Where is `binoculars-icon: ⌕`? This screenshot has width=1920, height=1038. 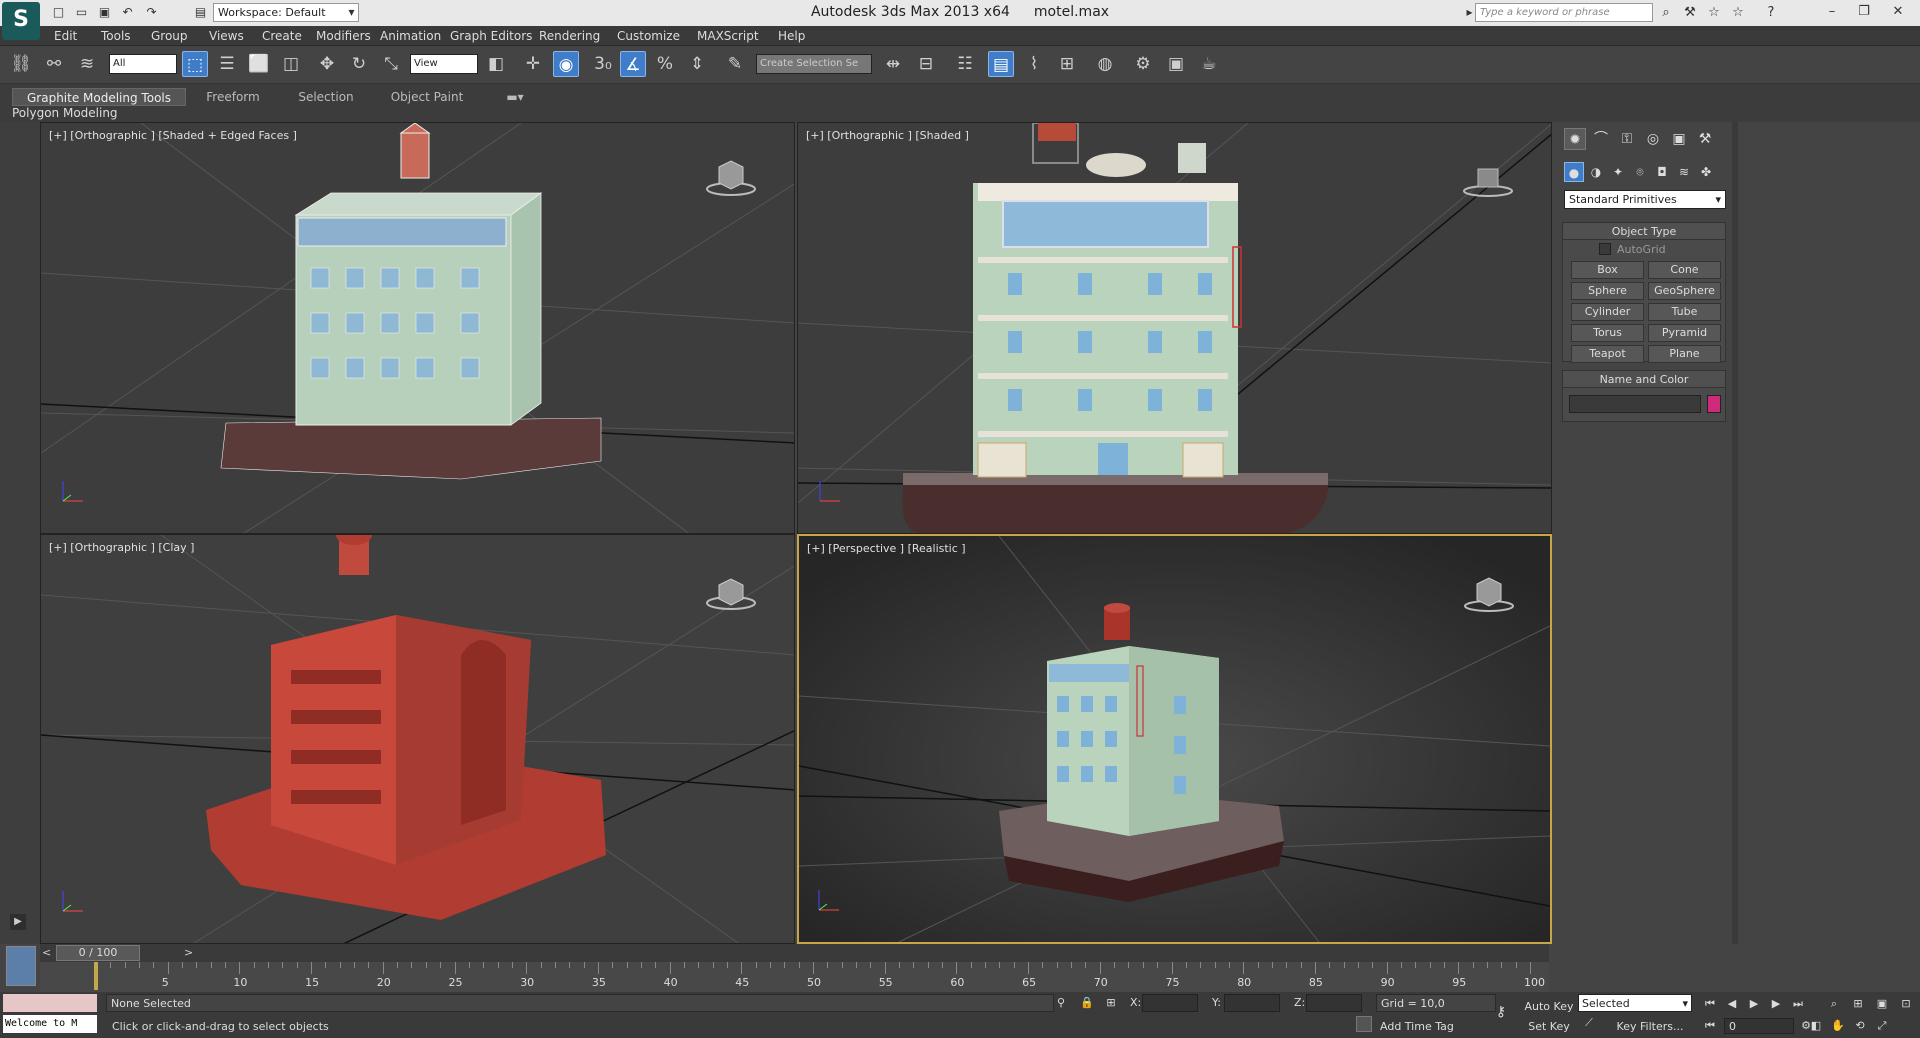
binoculars-icon: ⌕ is located at coordinates (1666, 13).